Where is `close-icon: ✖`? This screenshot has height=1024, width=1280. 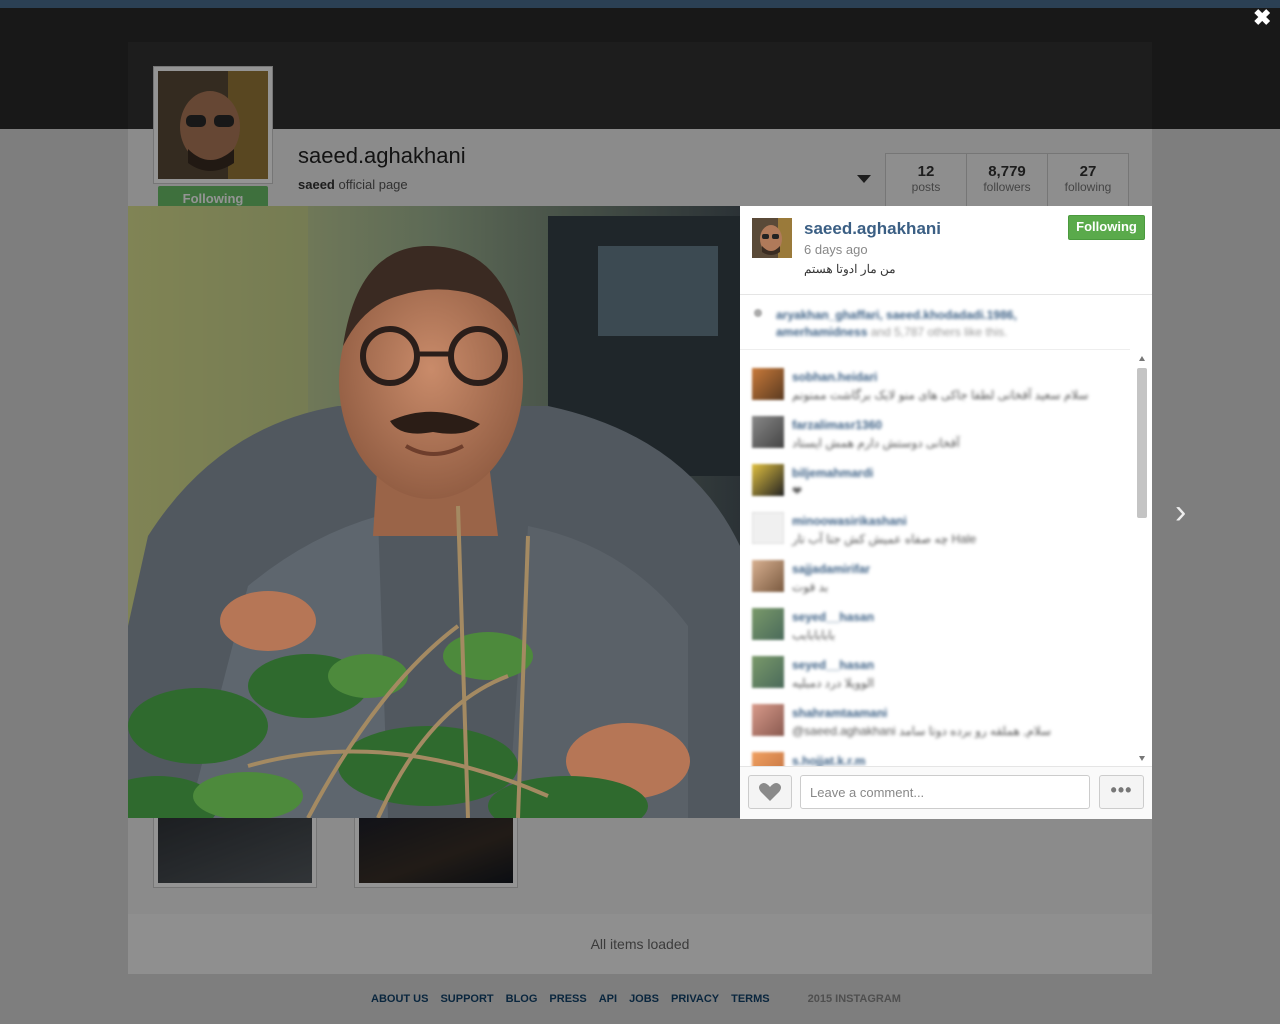
close-icon: ✖ is located at coordinates (1262, 18).